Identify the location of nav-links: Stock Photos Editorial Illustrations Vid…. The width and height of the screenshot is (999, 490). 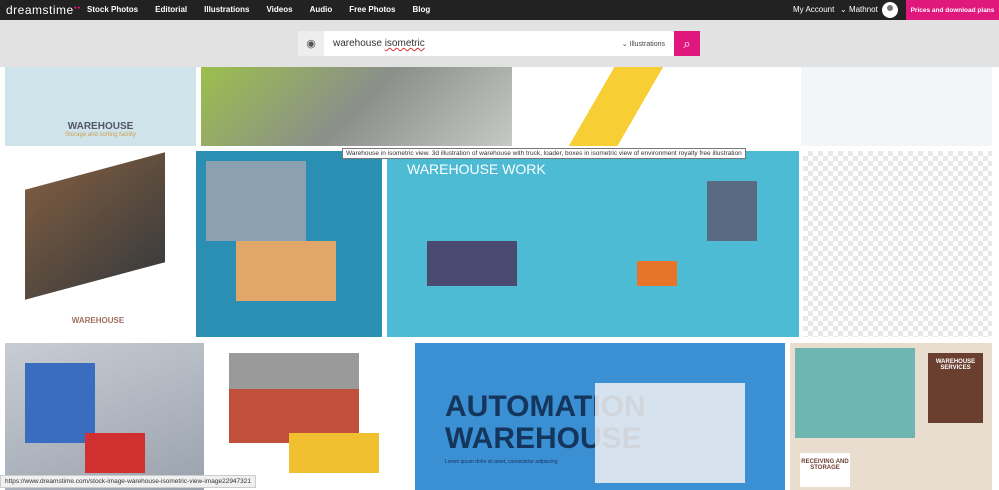
(258, 9).